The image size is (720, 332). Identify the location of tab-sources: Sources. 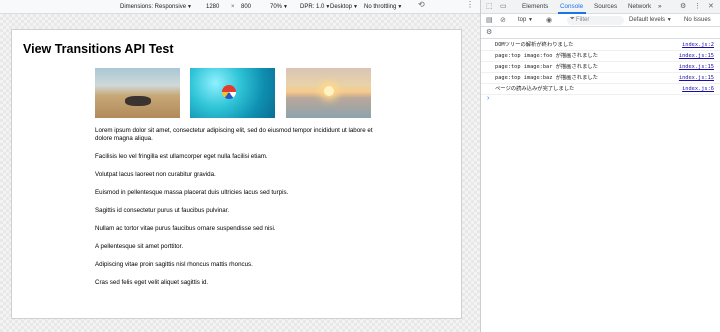
(605, 6).